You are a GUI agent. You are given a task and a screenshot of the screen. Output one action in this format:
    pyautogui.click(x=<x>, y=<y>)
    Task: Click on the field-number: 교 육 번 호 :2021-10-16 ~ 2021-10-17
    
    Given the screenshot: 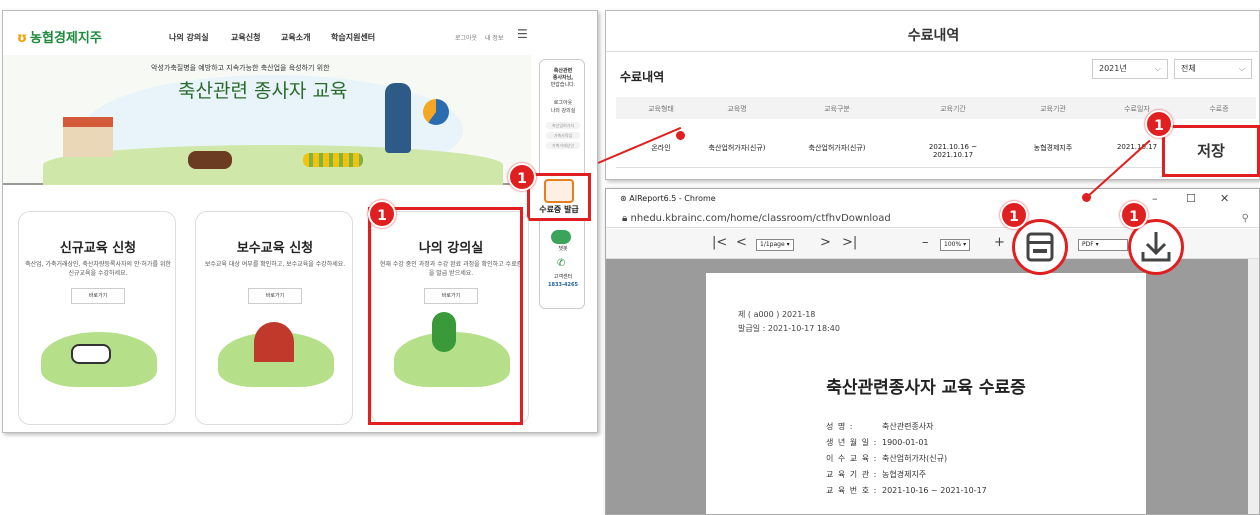 What is the action you would take?
    pyautogui.click(x=906, y=490)
    